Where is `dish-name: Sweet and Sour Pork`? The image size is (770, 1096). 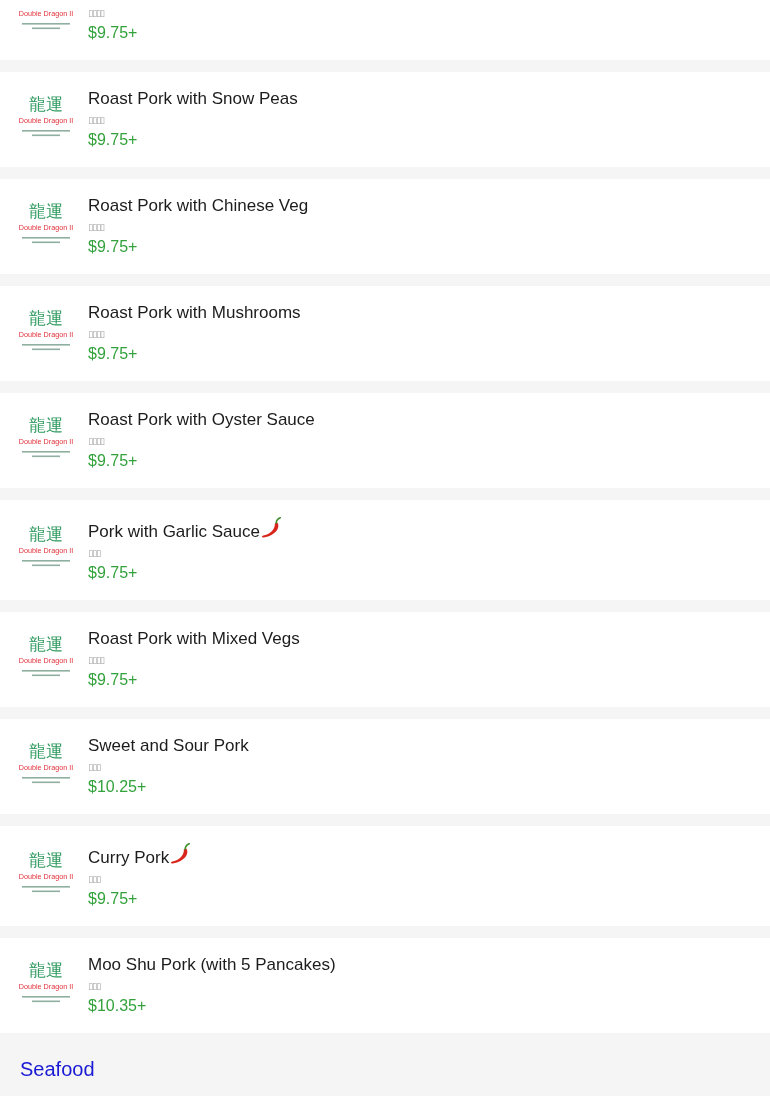 dish-name: Sweet and Sour Pork is located at coordinates (168, 746).